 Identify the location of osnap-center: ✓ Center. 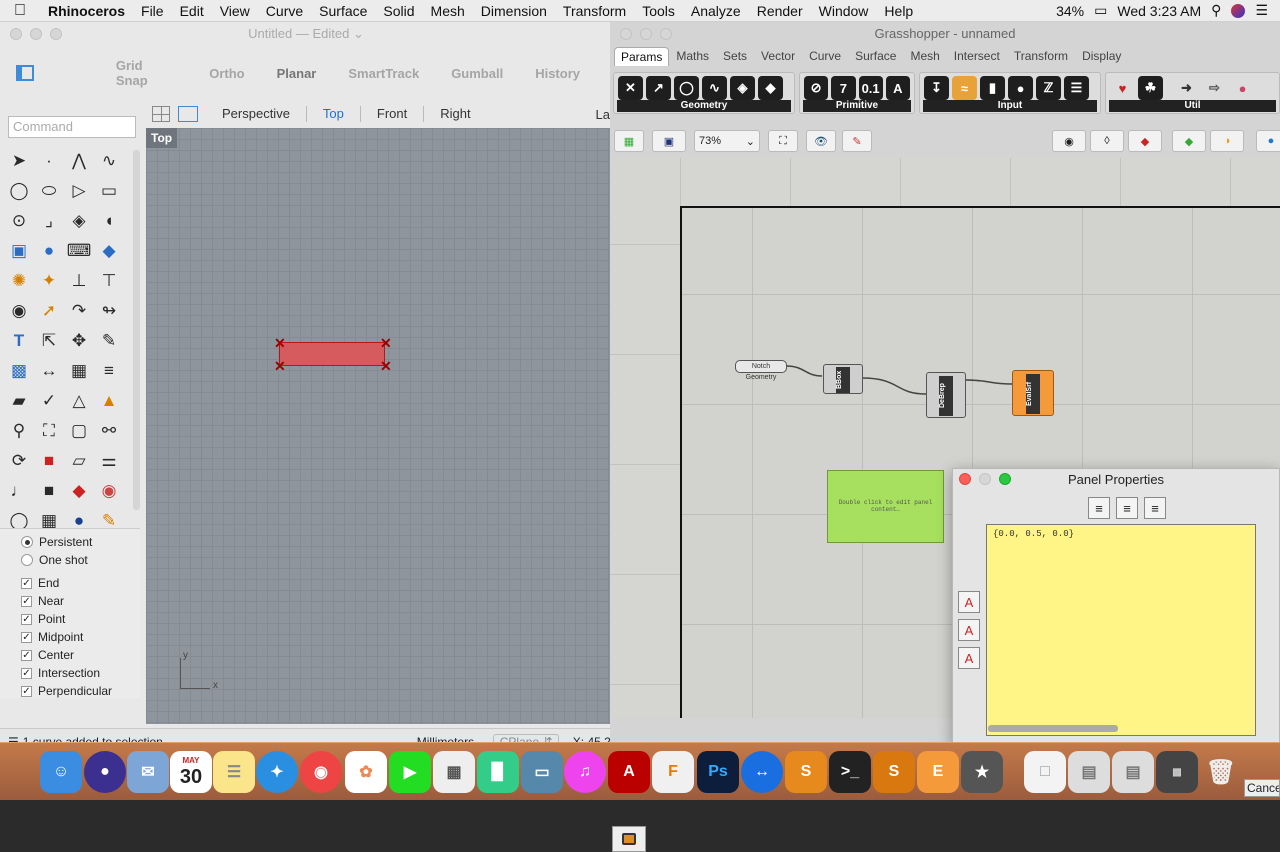
(70, 655).